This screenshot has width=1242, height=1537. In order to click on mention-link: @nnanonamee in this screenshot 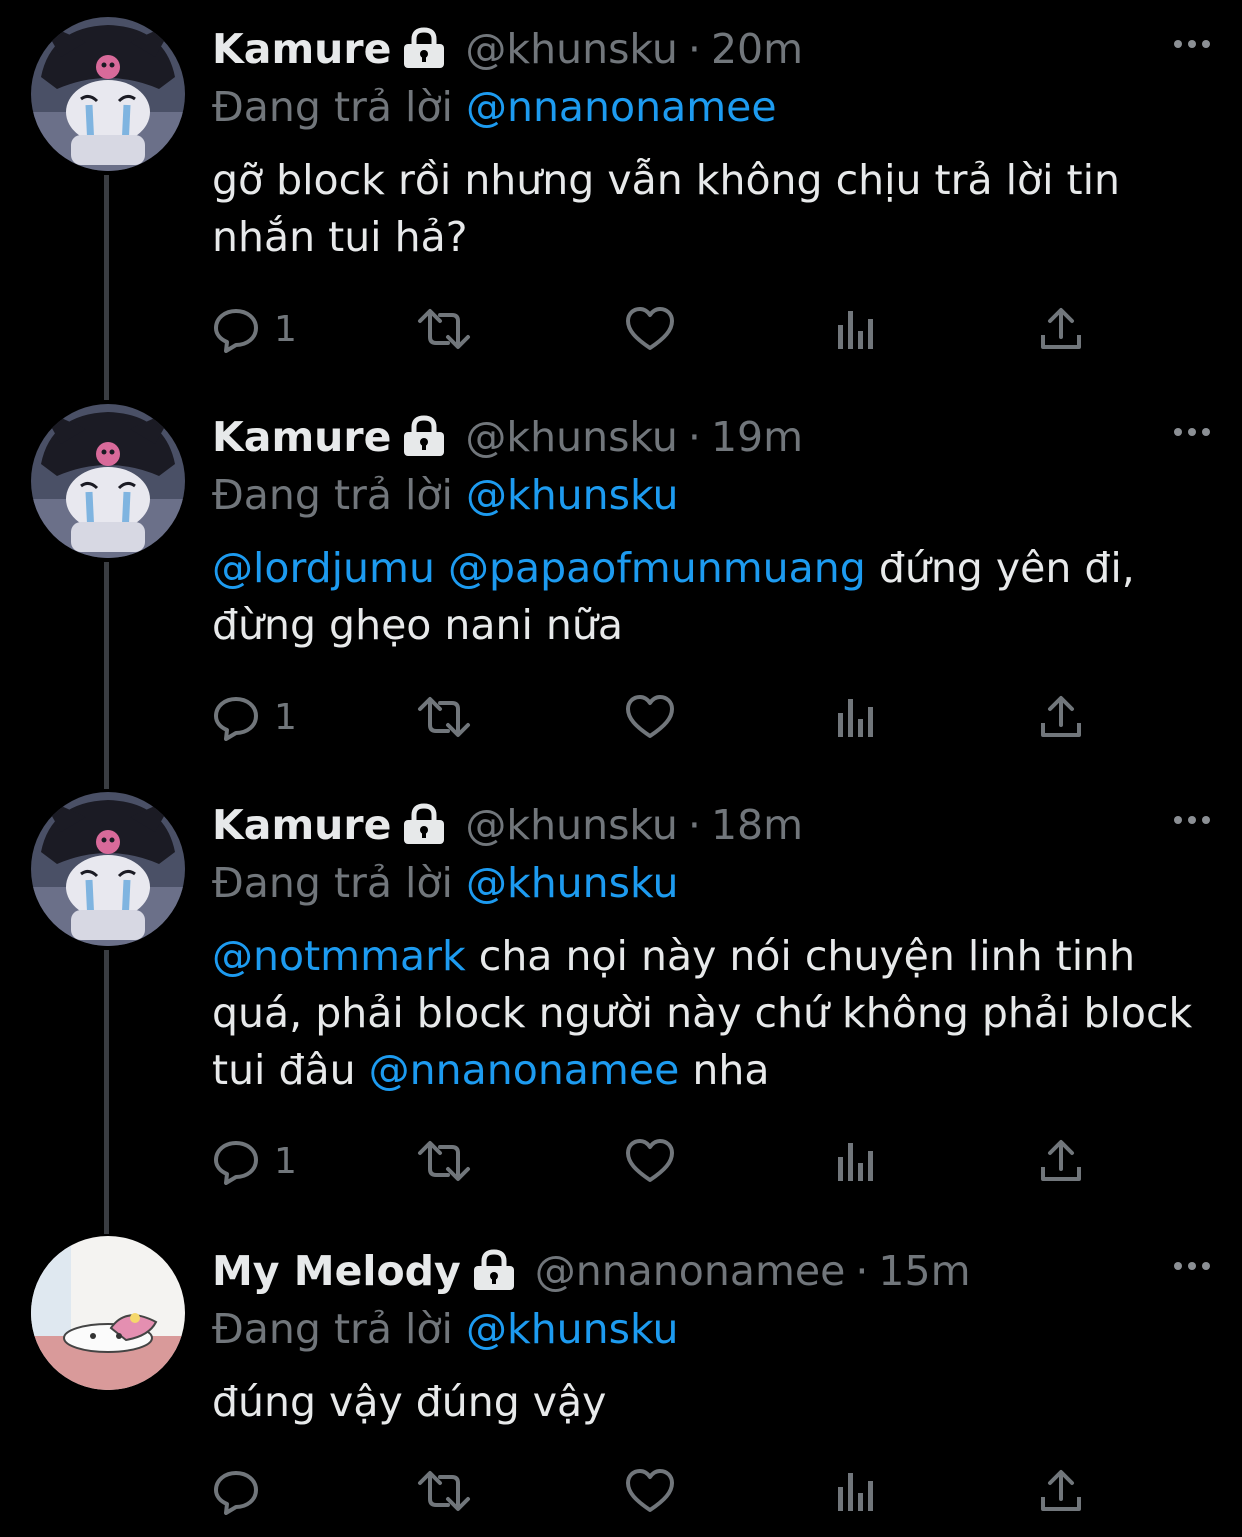, I will do `click(524, 1070)`.